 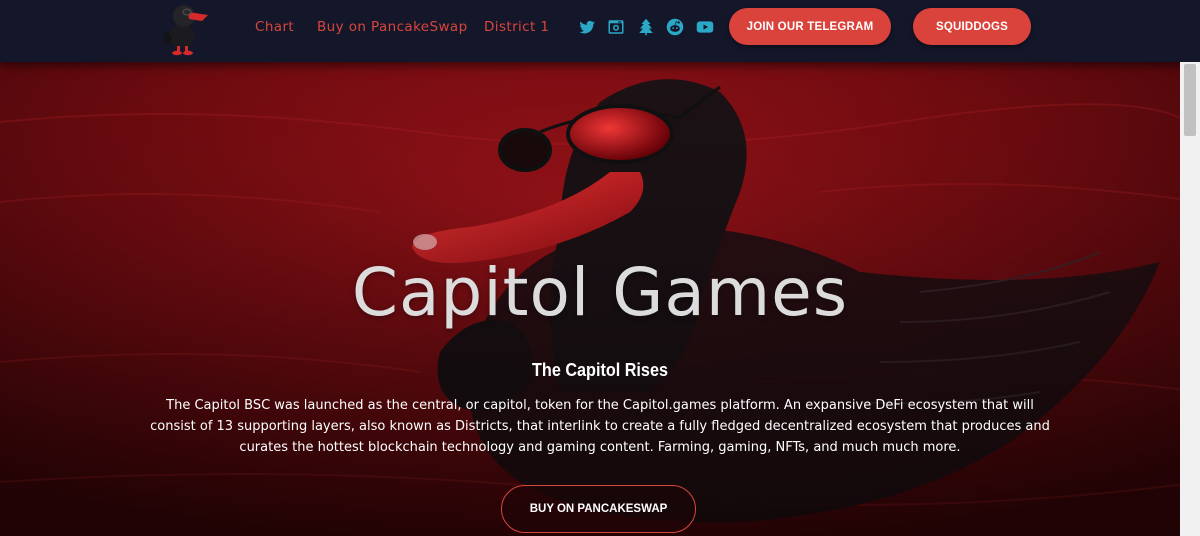 I want to click on hero-subtitle: The Capitol Rises, so click(x=600, y=370).